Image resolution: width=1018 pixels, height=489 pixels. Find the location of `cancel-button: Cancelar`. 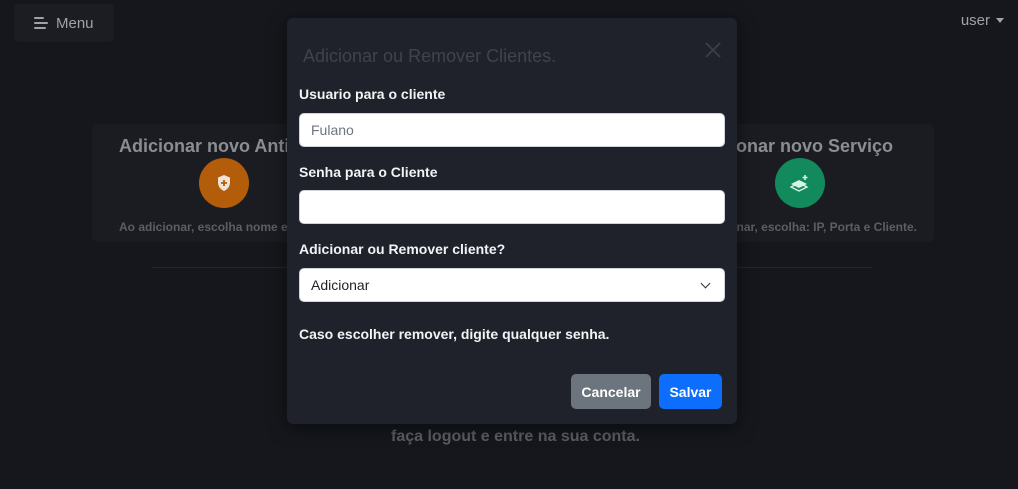

cancel-button: Cancelar is located at coordinates (611, 391).